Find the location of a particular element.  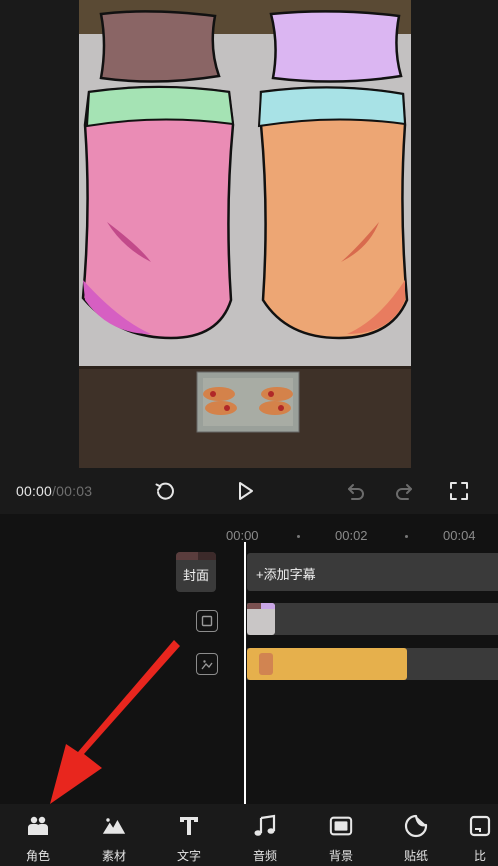

playhead is located at coordinates (245, 673).